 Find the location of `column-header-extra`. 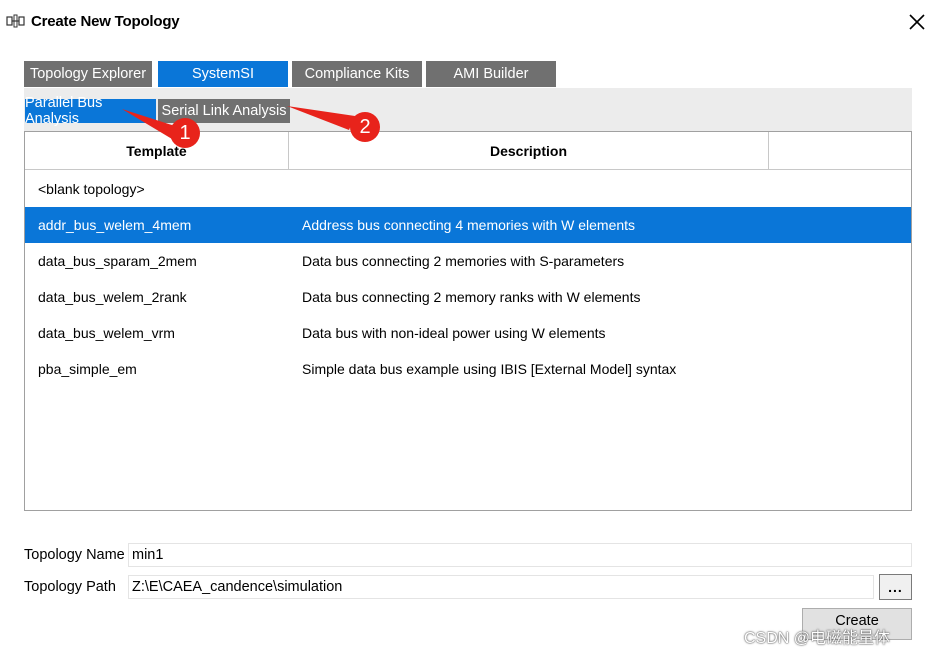

column-header-extra is located at coordinates (840, 151).